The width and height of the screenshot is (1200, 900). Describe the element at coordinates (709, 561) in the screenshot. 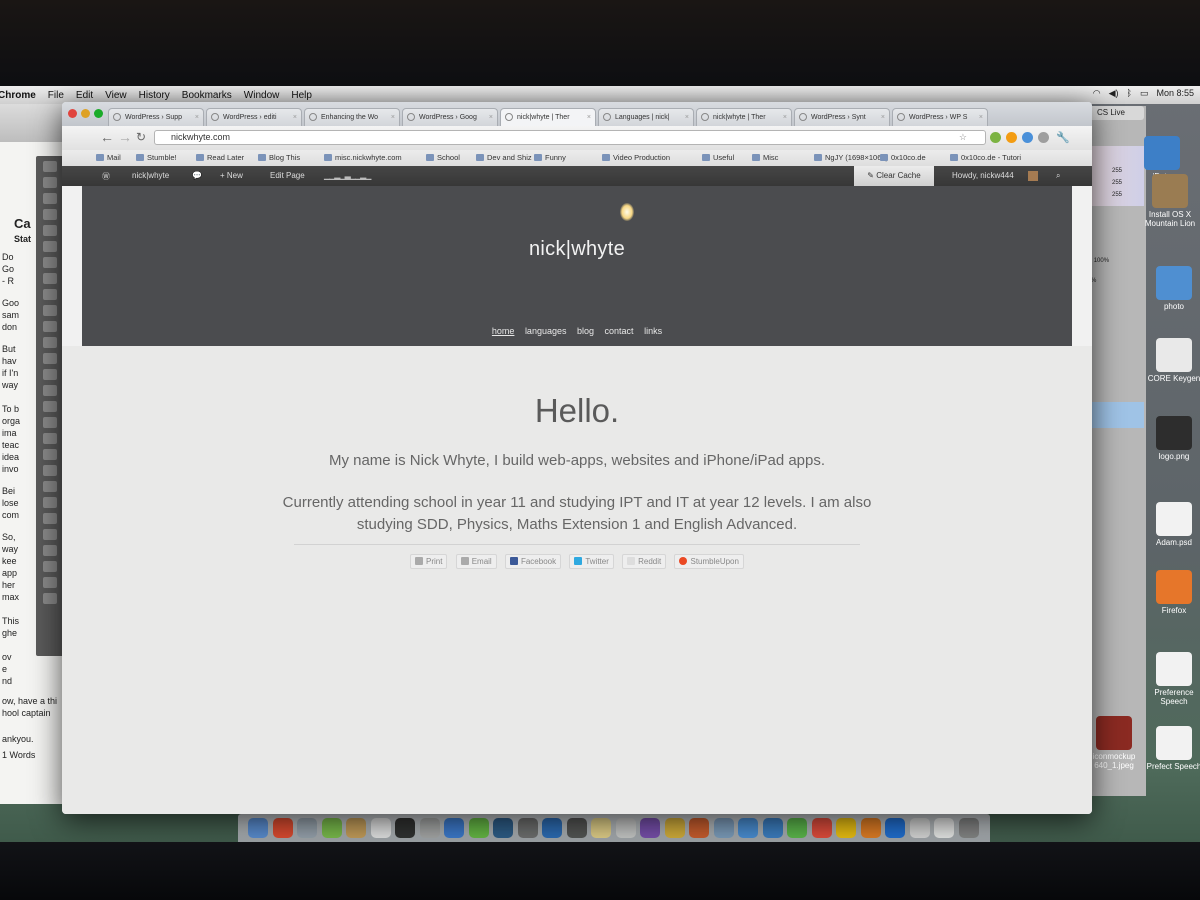

I see `share-stumbleupon-button: StumbleUpon` at that location.